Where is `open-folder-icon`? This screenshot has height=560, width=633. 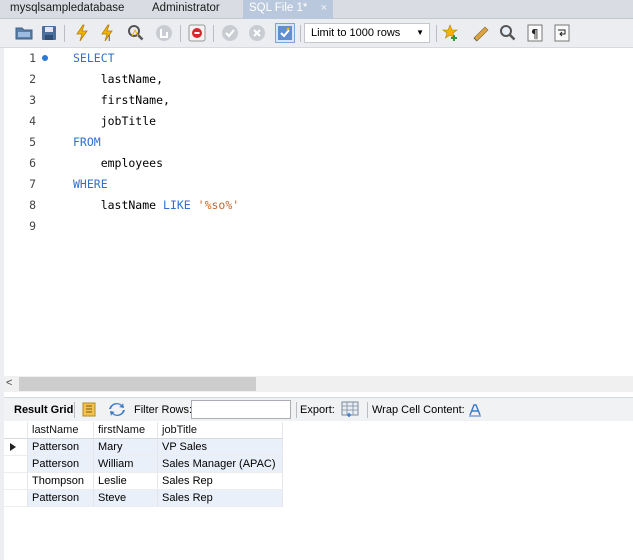
open-folder-icon is located at coordinates (24, 33).